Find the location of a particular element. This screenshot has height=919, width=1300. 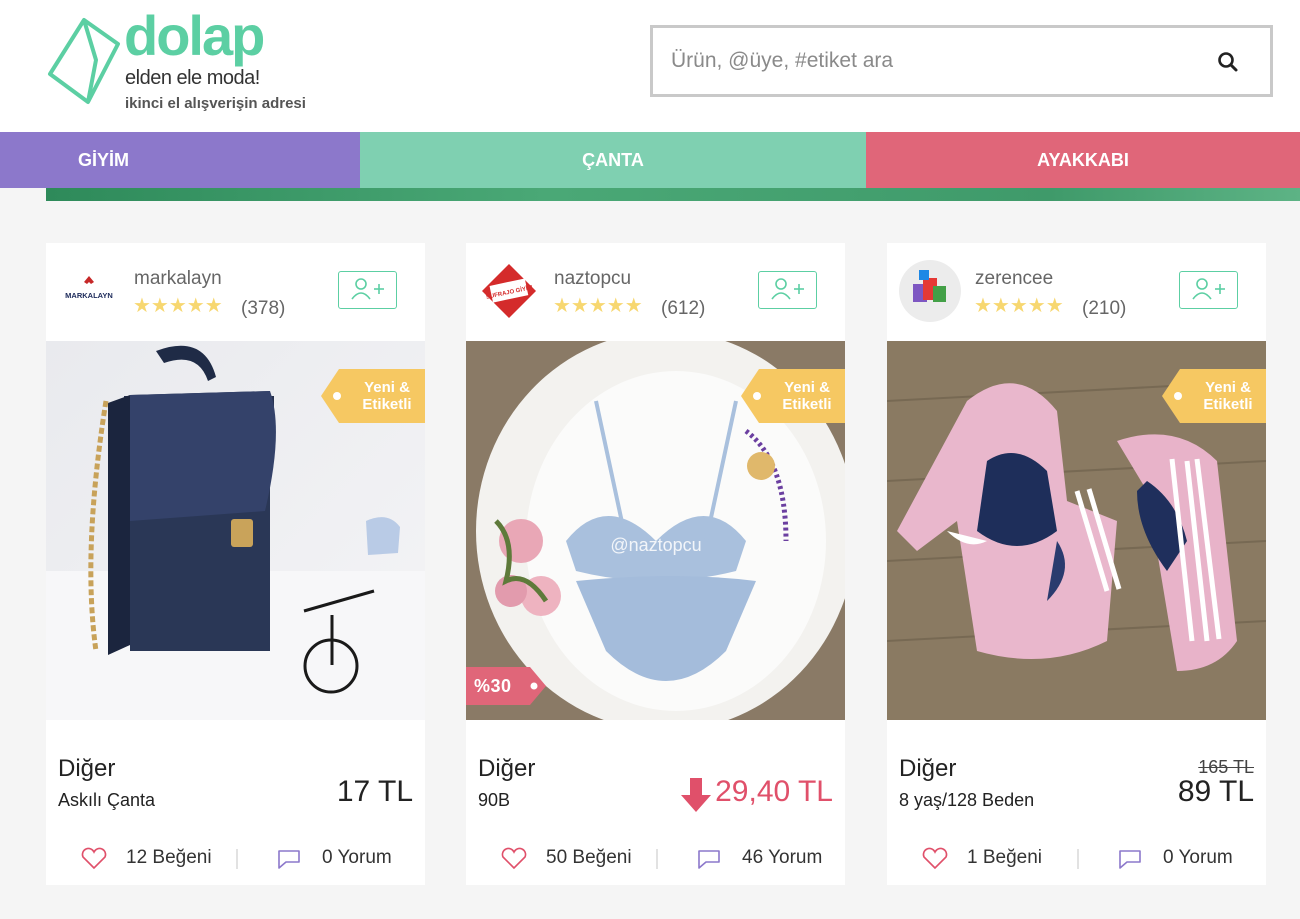

tab-ayakkabi: AYAKKABI is located at coordinates (1083, 160).